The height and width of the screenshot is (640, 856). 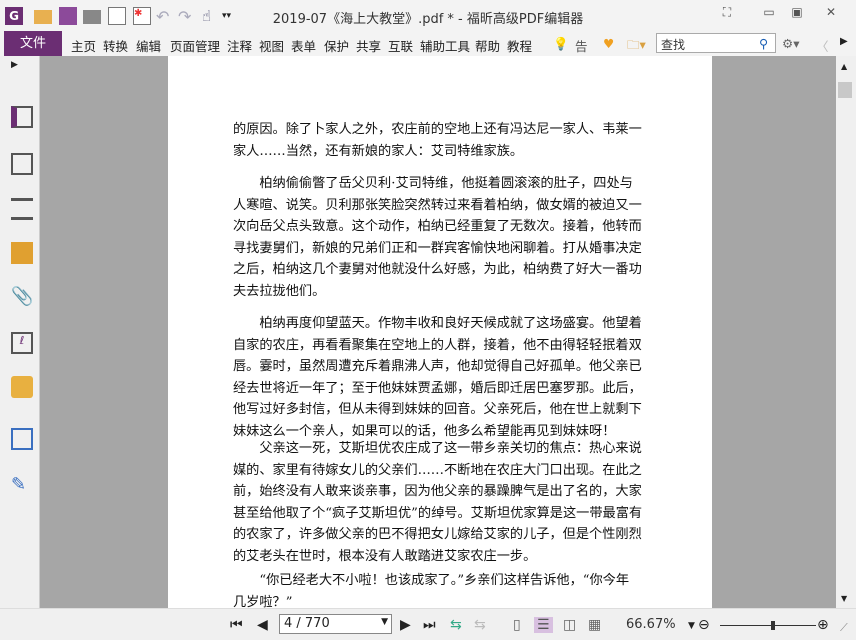 What do you see at coordinates (211, 16) in the screenshot?
I see `hand-tool-icon: ☝` at bounding box center [211, 16].